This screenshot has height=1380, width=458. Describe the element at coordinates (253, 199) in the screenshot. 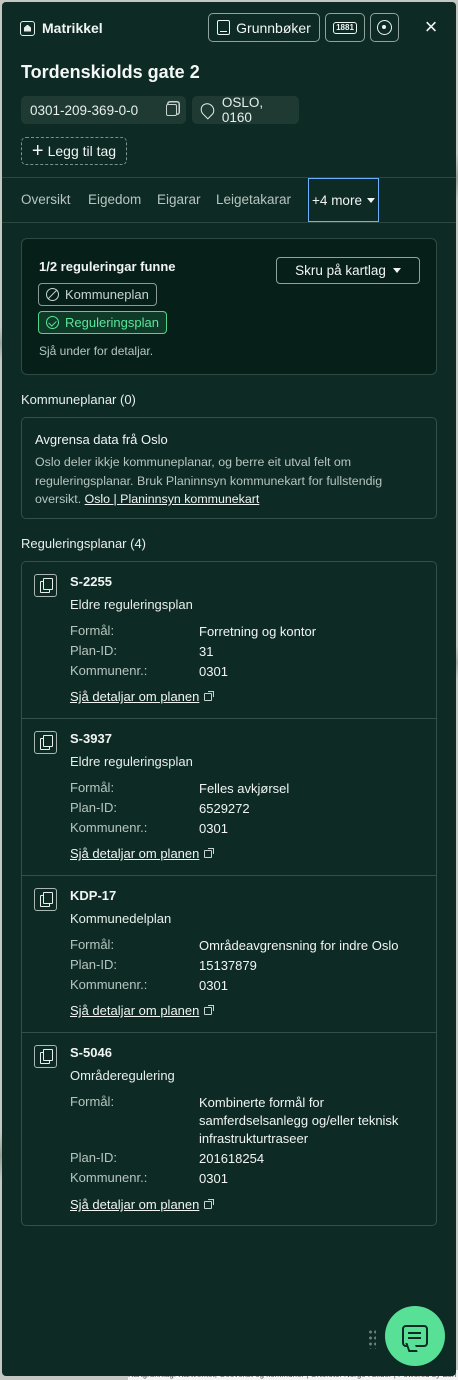

I see `tab-leigetakarar: Leigetakarar` at that location.